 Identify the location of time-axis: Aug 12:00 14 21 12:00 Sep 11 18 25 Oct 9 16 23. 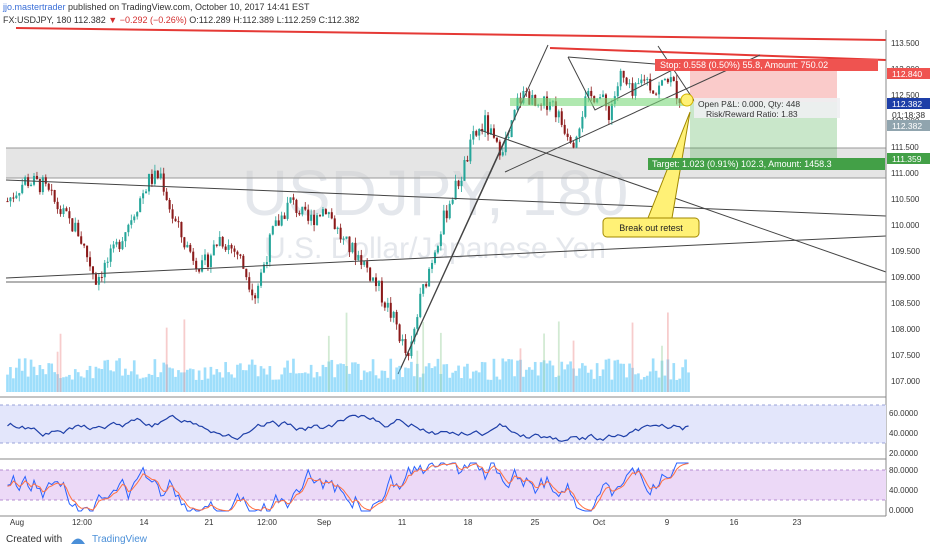
(406, 522).